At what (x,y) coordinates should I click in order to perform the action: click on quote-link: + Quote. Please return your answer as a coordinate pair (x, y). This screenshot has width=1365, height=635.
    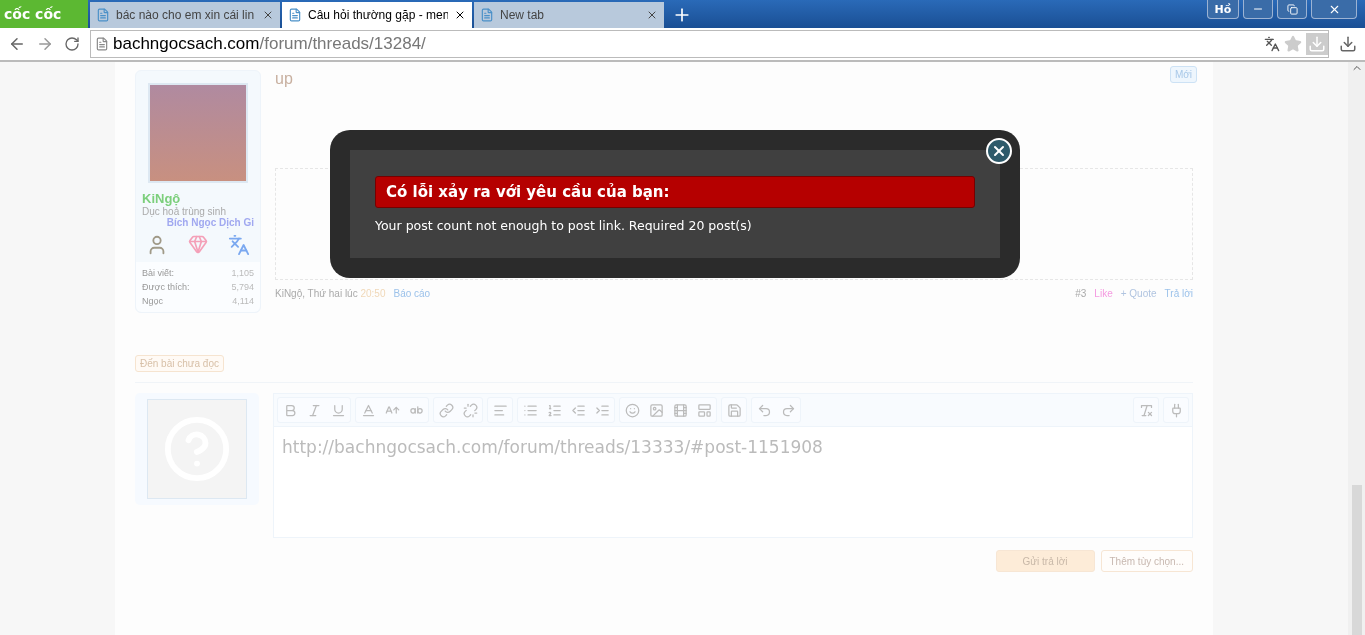
    Looking at the image, I should click on (1138, 293).